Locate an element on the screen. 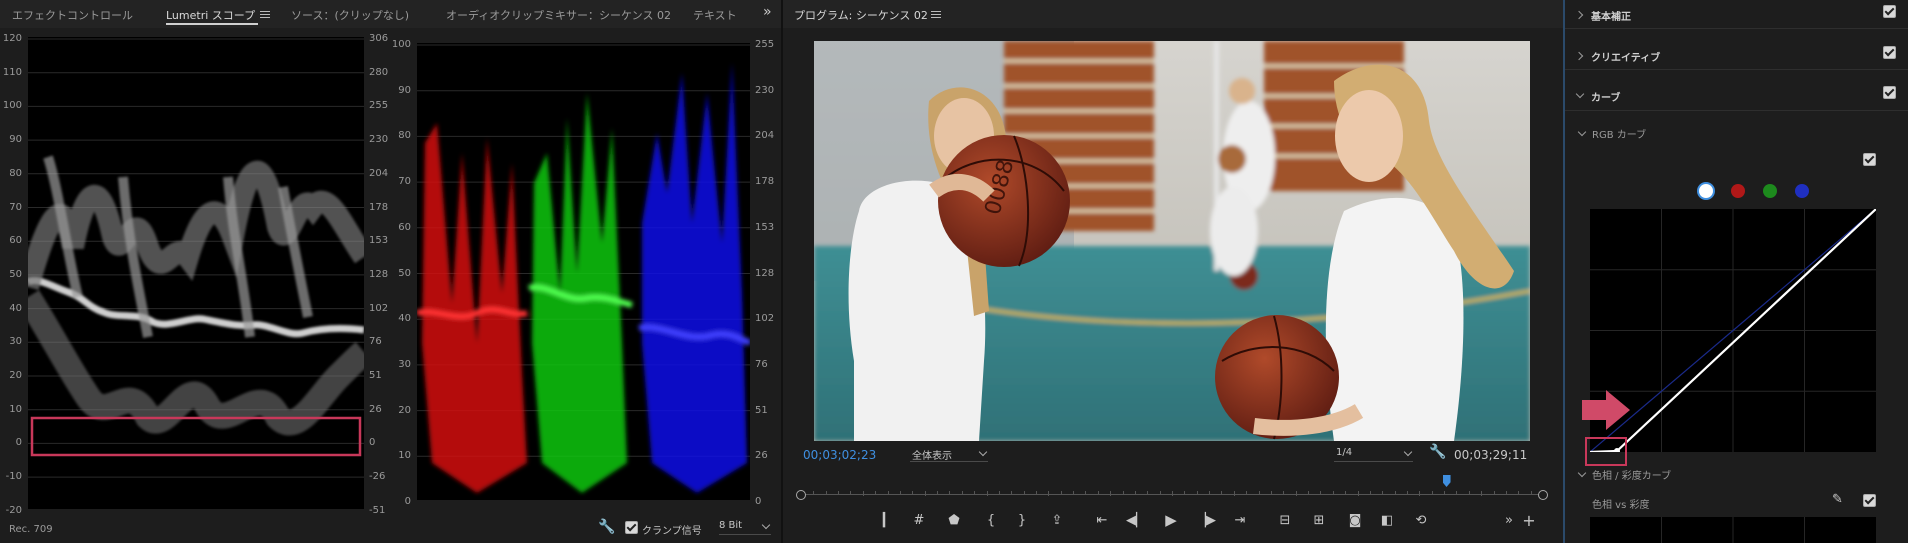 The height and width of the screenshot is (543, 1908). in-point-handle is located at coordinates (801, 495).